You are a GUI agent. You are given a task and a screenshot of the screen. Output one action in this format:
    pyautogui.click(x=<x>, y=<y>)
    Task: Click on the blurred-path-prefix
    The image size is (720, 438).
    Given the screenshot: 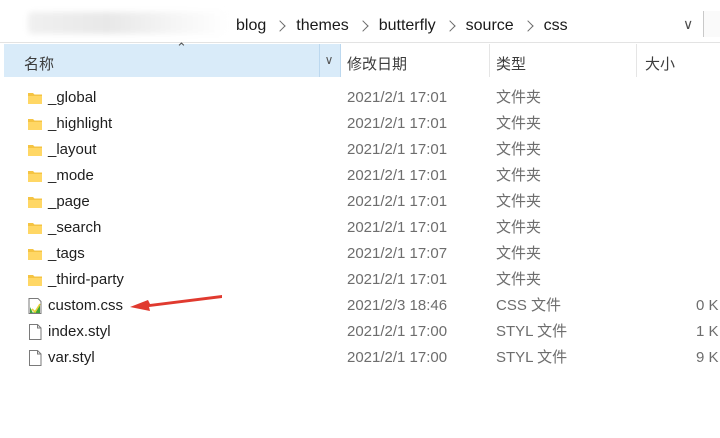 What is the action you would take?
    pyautogui.click(x=128, y=23)
    